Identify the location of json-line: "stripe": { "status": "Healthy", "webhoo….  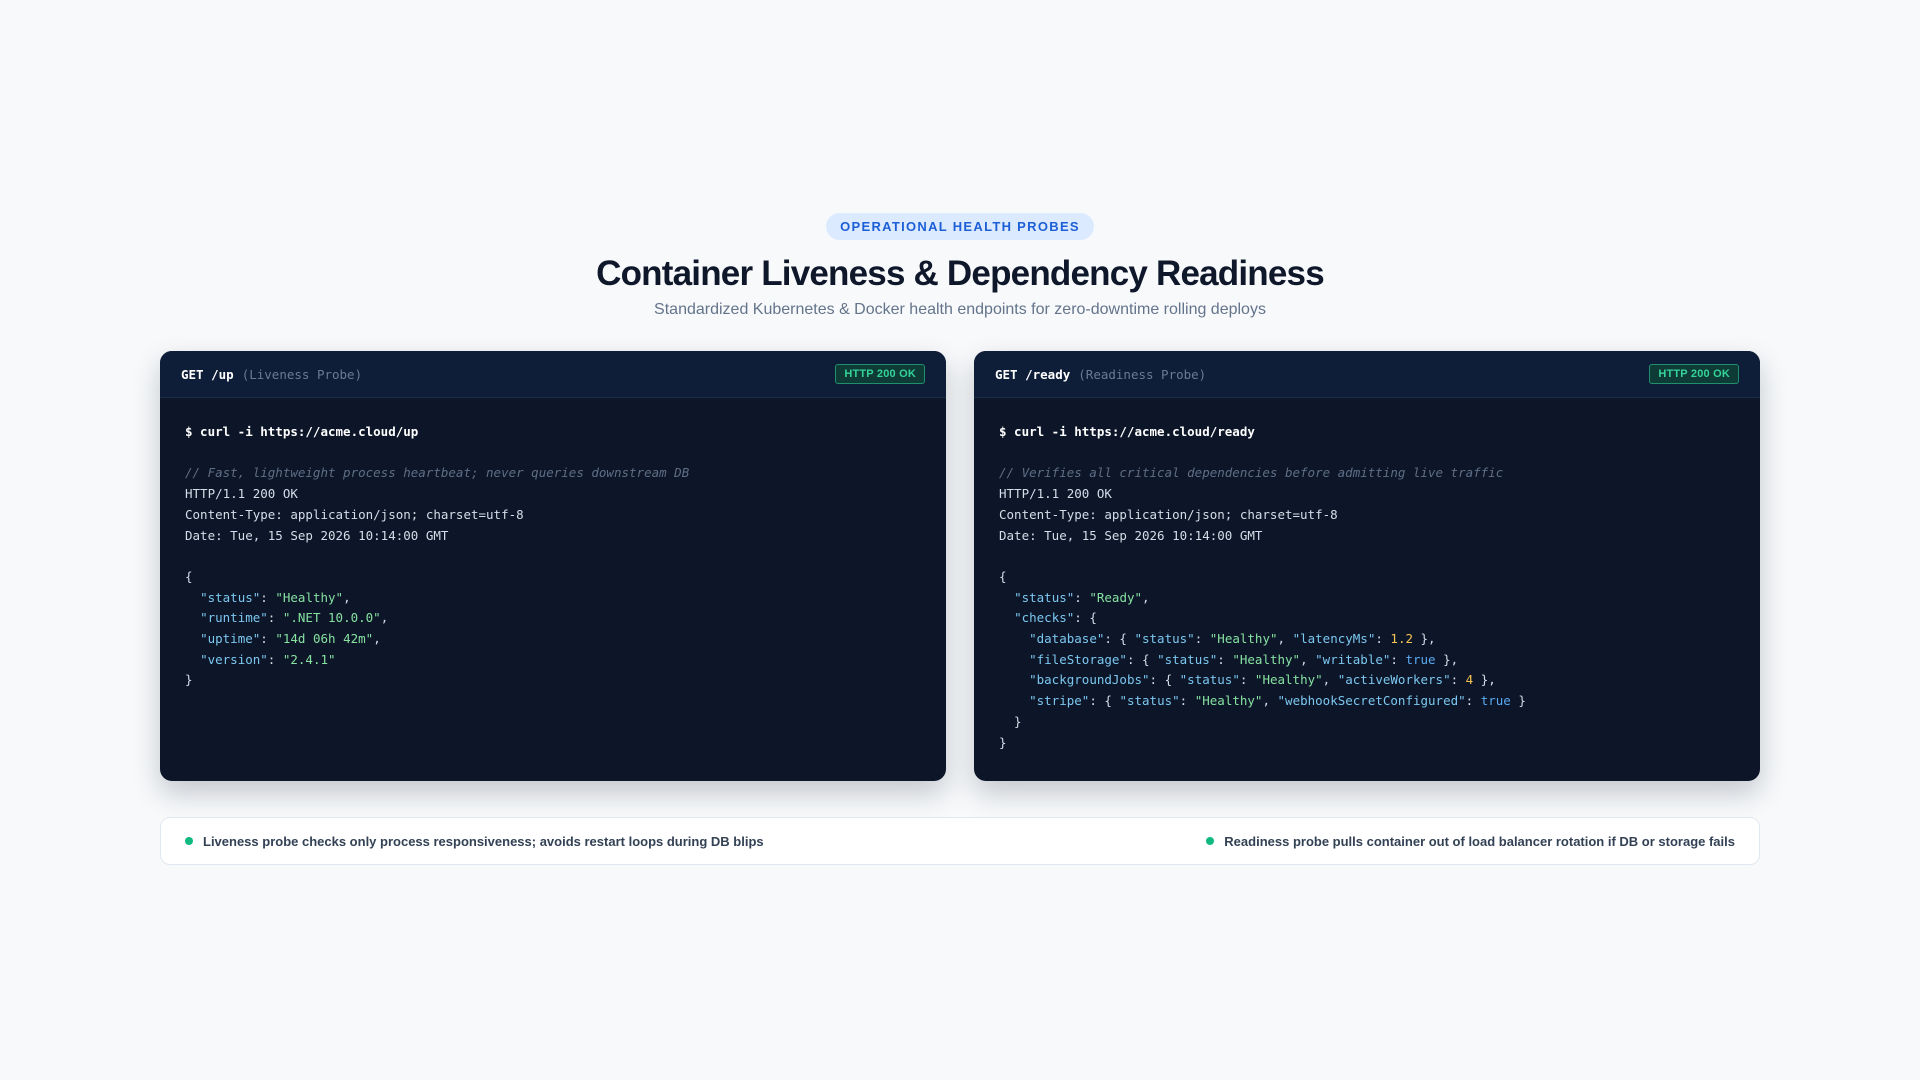
(1277, 701).